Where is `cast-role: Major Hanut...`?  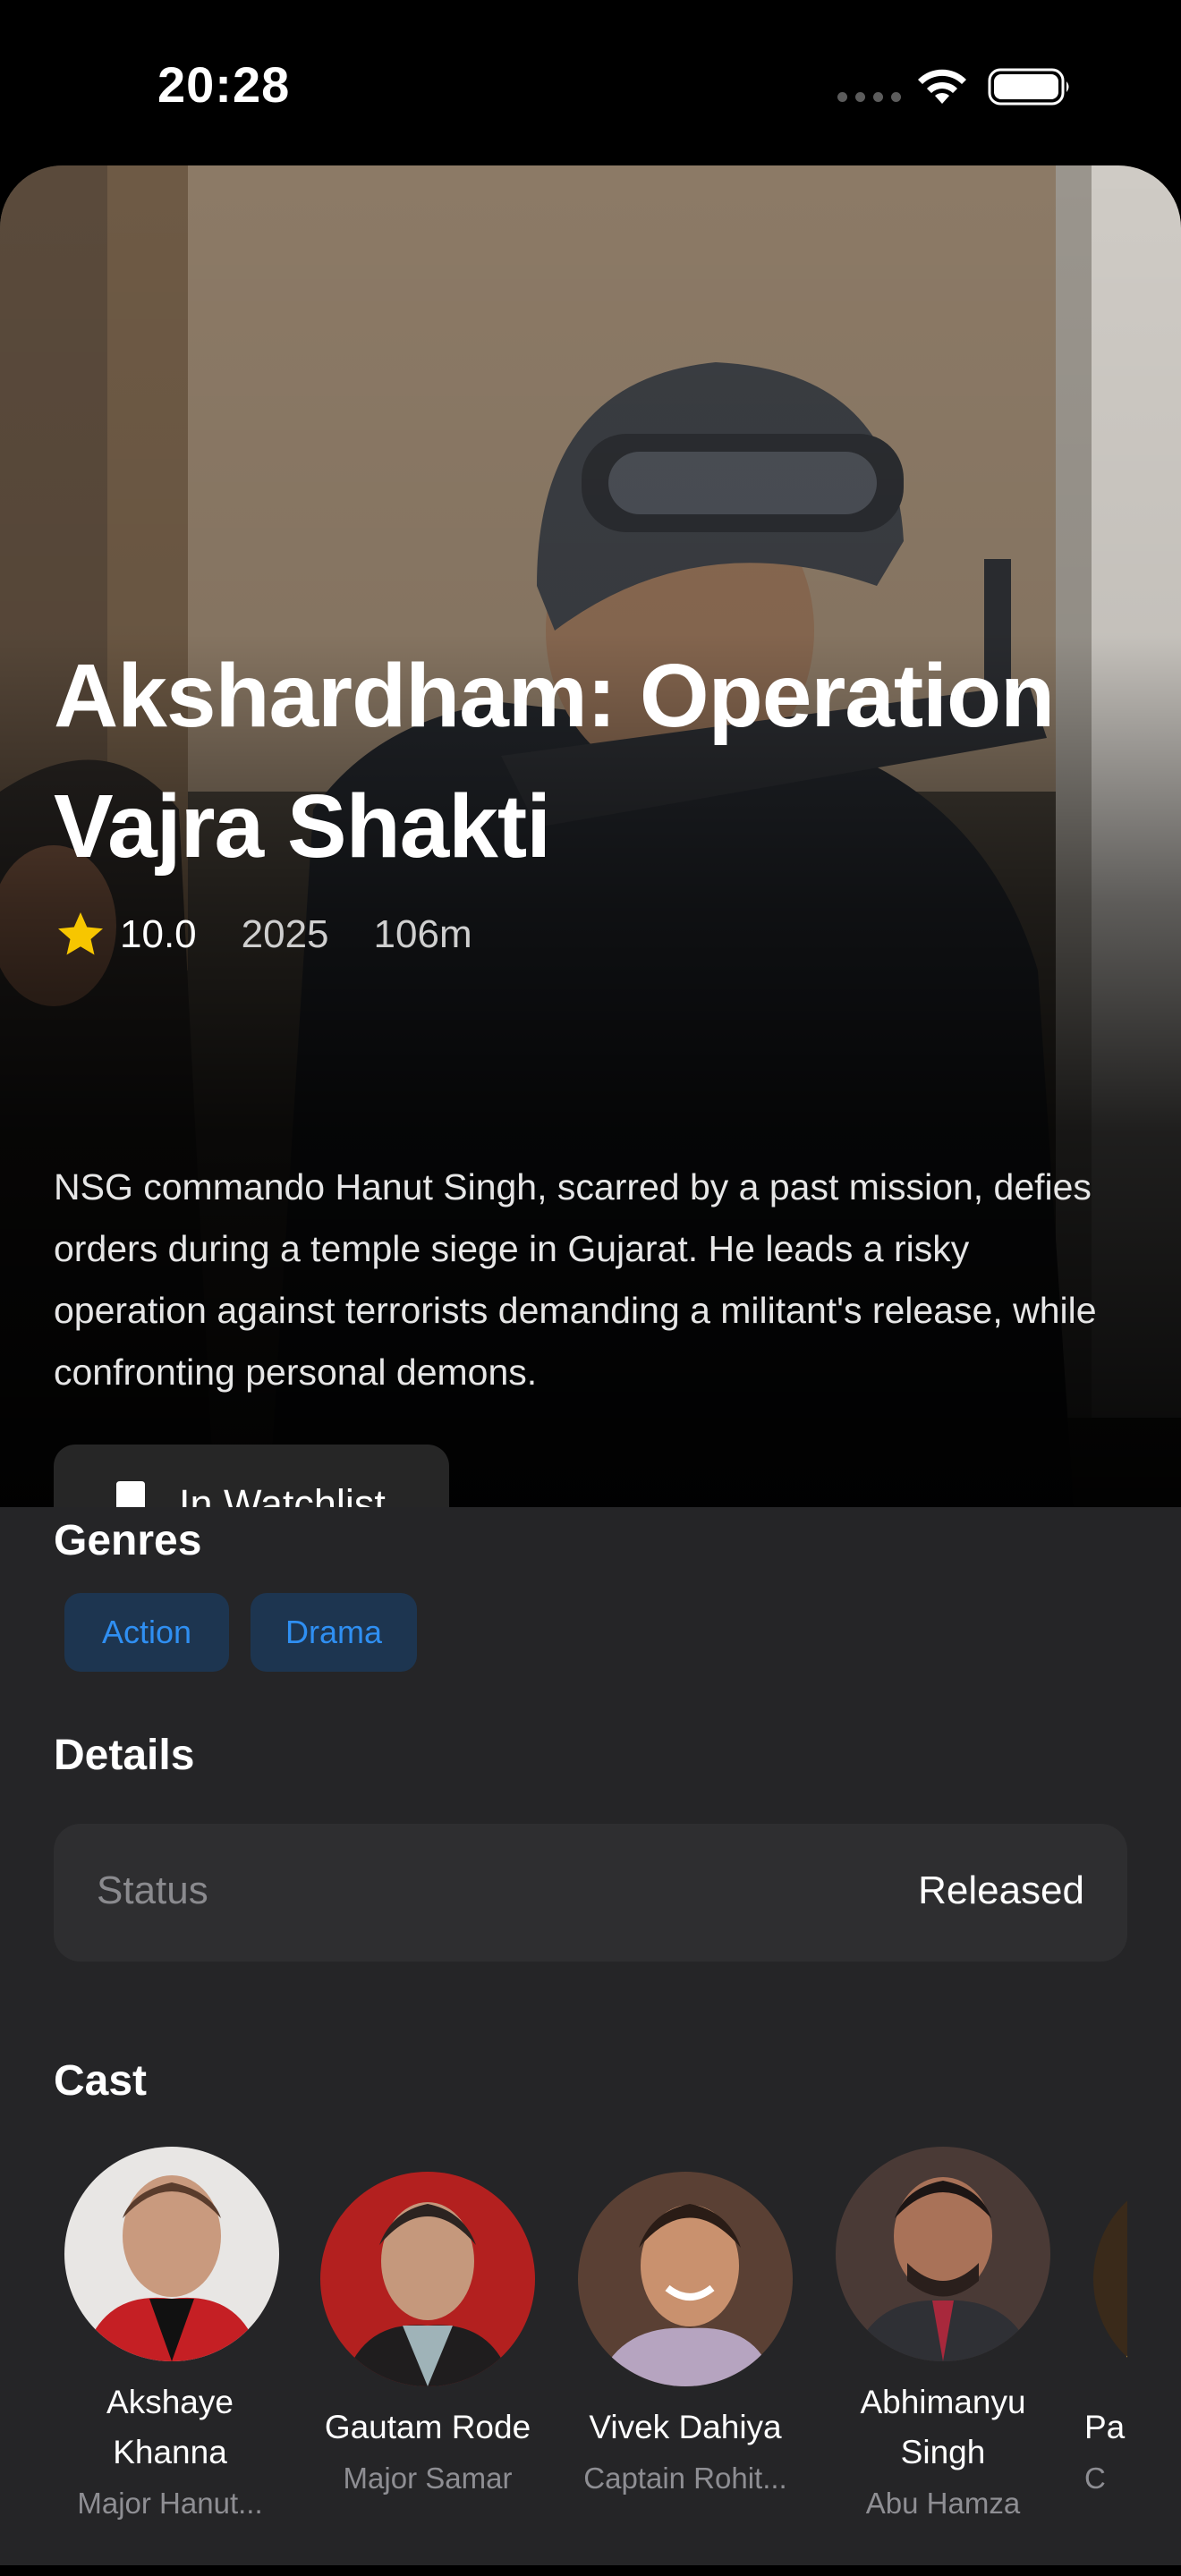 cast-role: Major Hanut... is located at coordinates (170, 2503).